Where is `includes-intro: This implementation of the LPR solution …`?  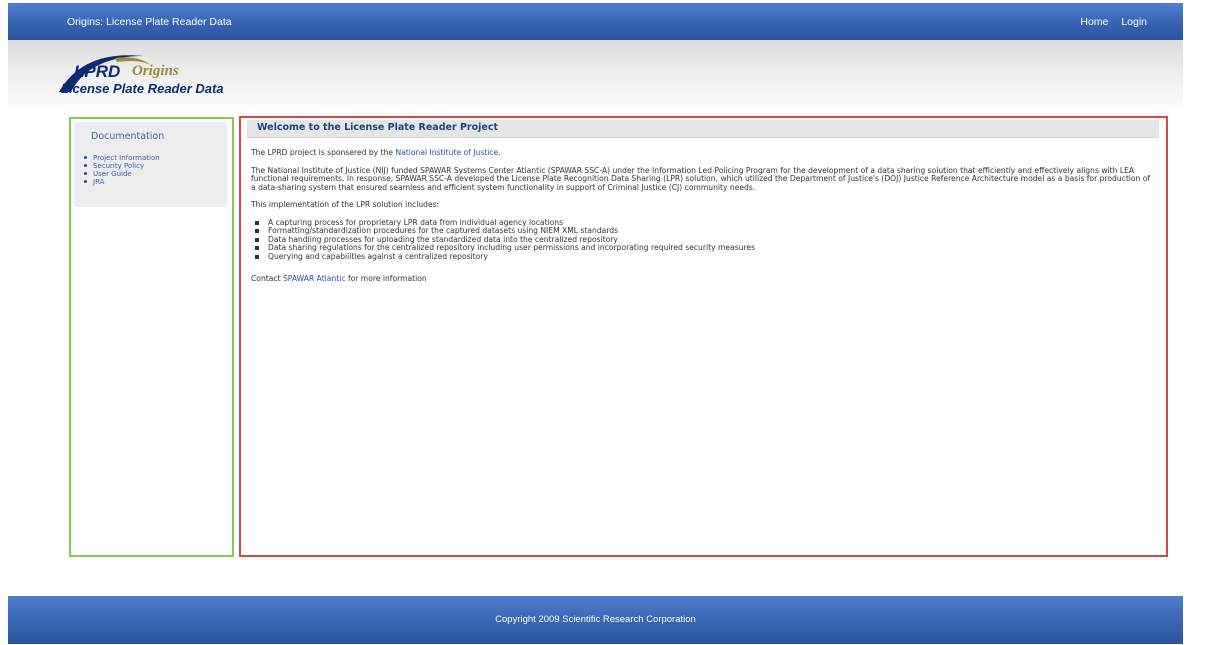 includes-intro: This implementation of the LPR solution … is located at coordinates (345, 204).